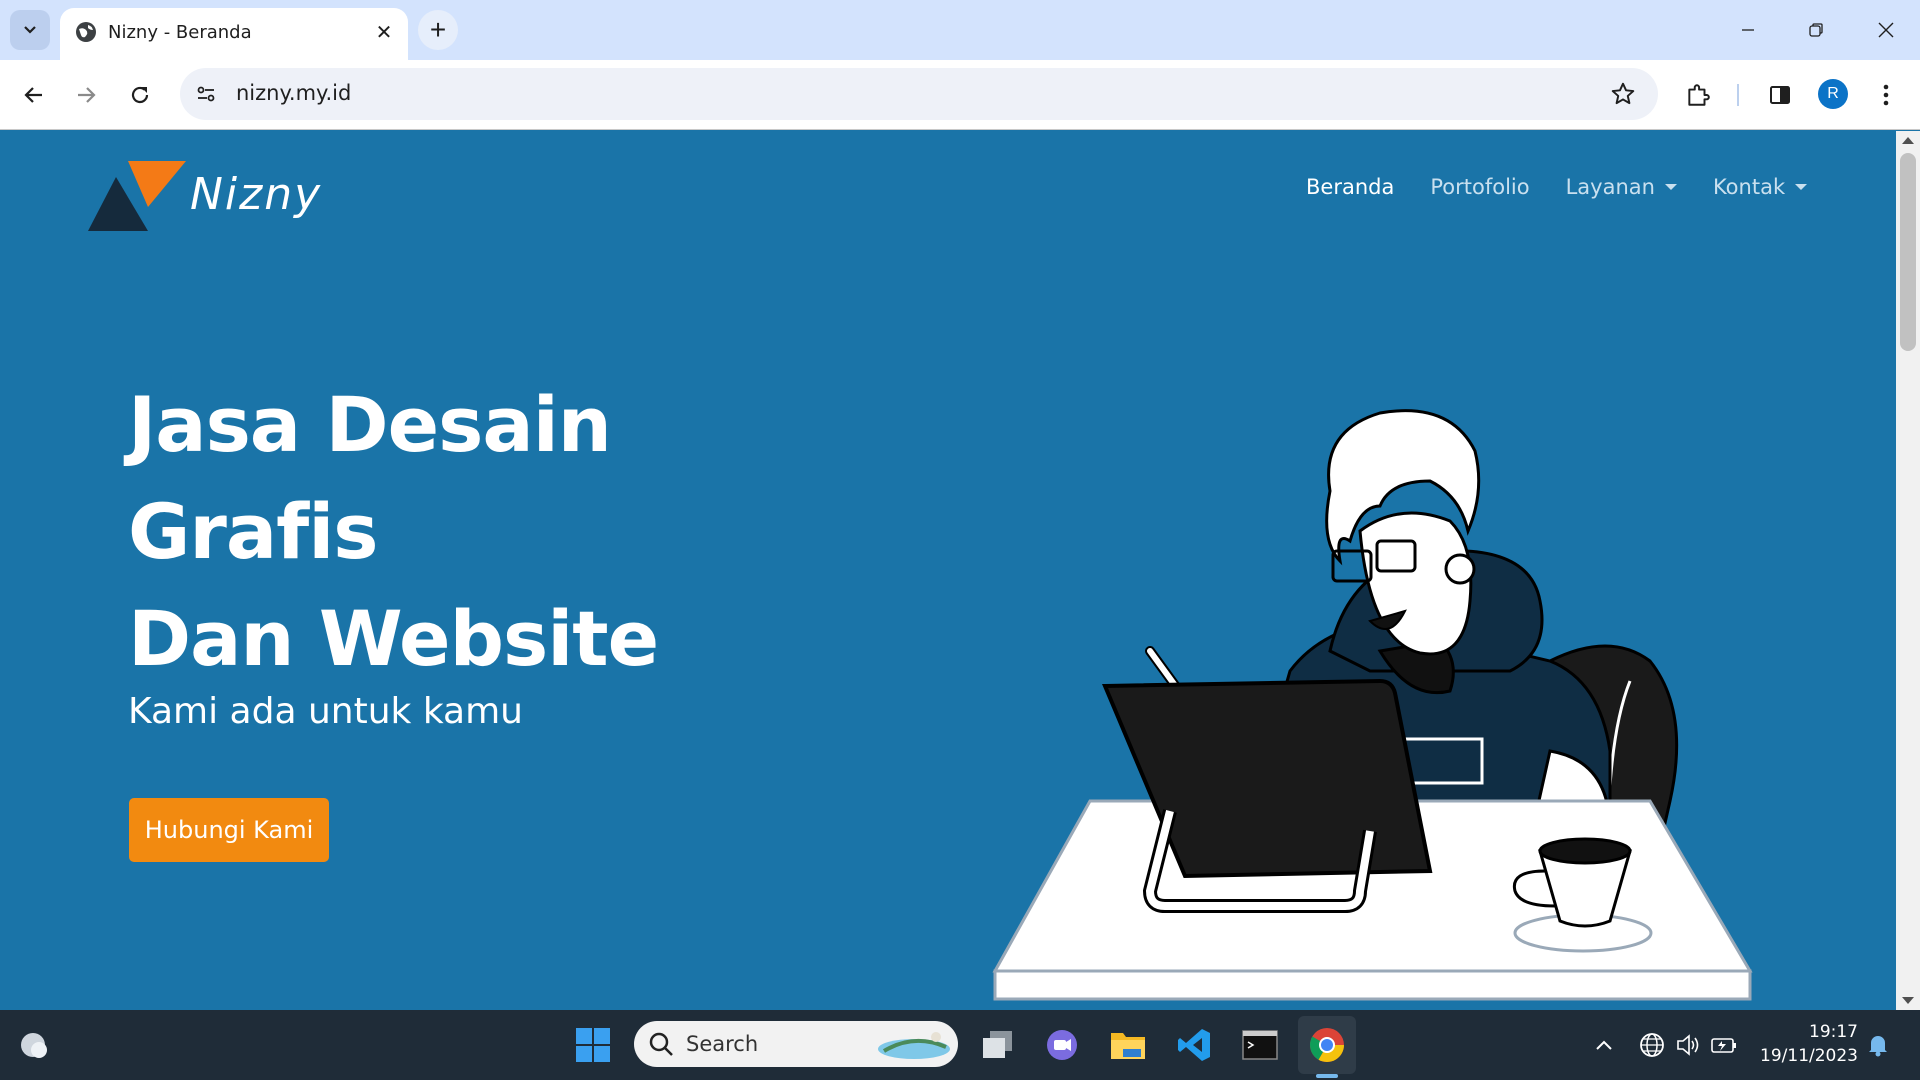  What do you see at coordinates (180, 32) in the screenshot?
I see `tab-title: Nizny - Beranda` at bounding box center [180, 32].